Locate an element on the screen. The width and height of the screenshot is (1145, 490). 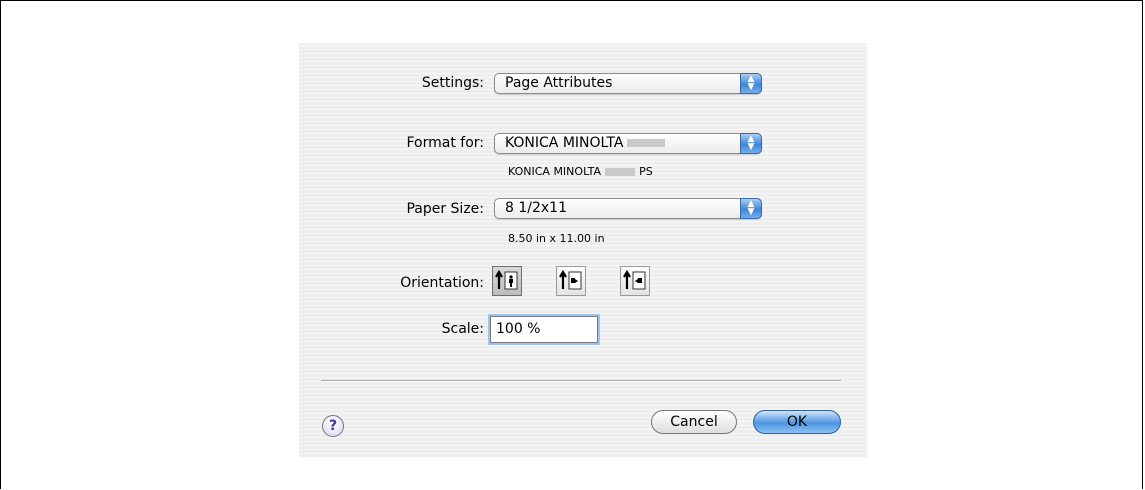
format-for-label: Format for: is located at coordinates (445, 143).